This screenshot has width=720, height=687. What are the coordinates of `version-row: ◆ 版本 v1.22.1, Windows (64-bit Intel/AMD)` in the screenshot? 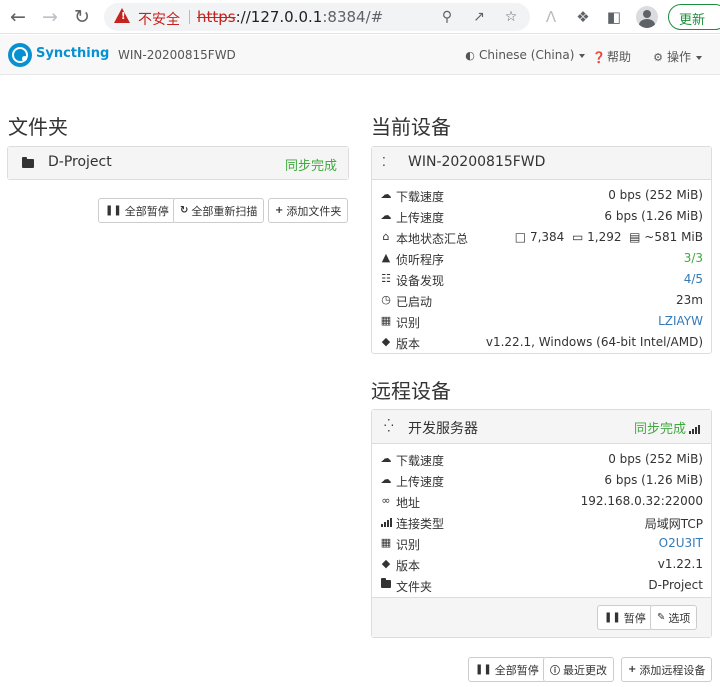 It's located at (541, 342).